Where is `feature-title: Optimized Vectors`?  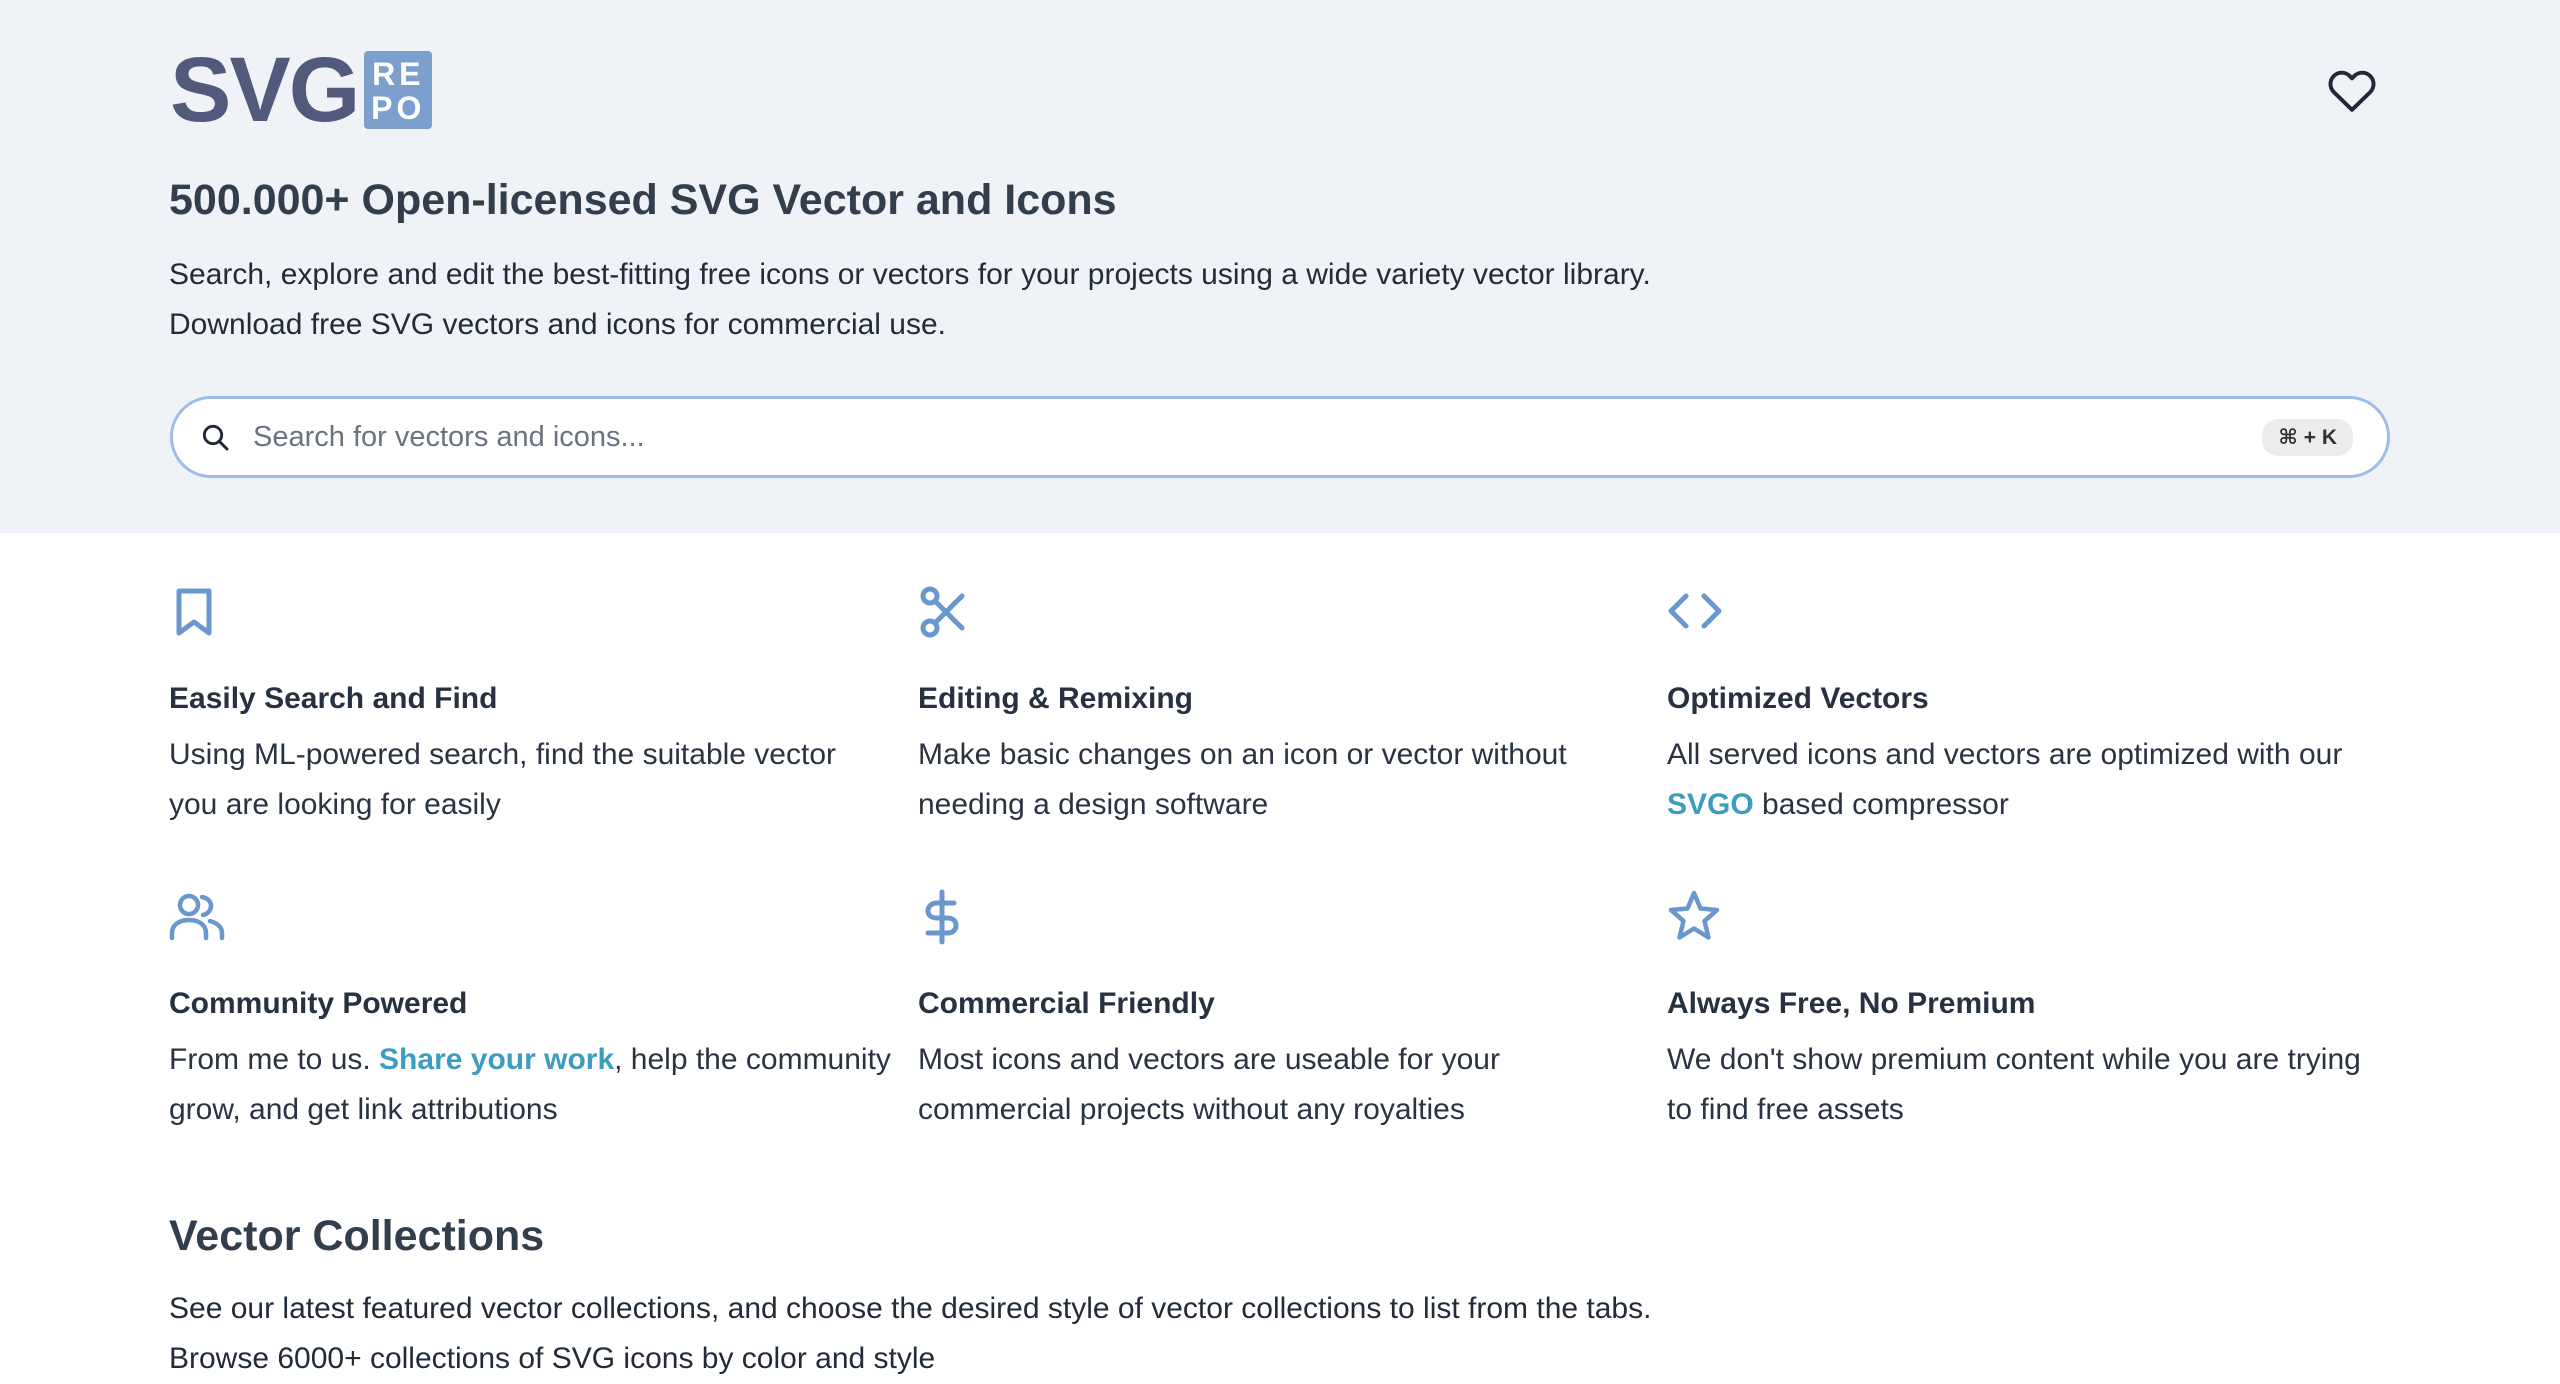
feature-title: Optimized Vectors is located at coordinates (1798, 698).